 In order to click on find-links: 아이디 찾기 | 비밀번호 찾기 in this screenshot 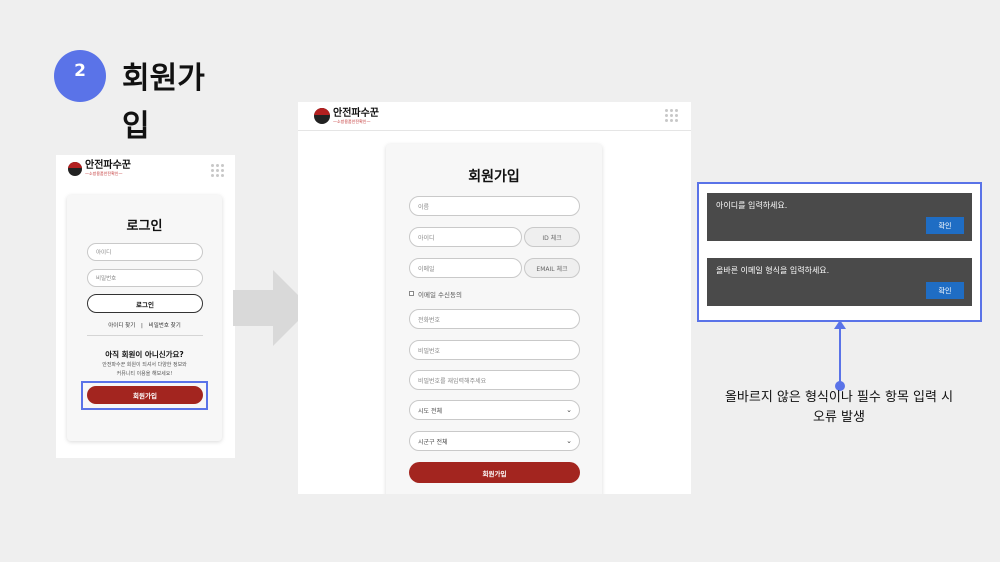, I will do `click(144, 325)`.